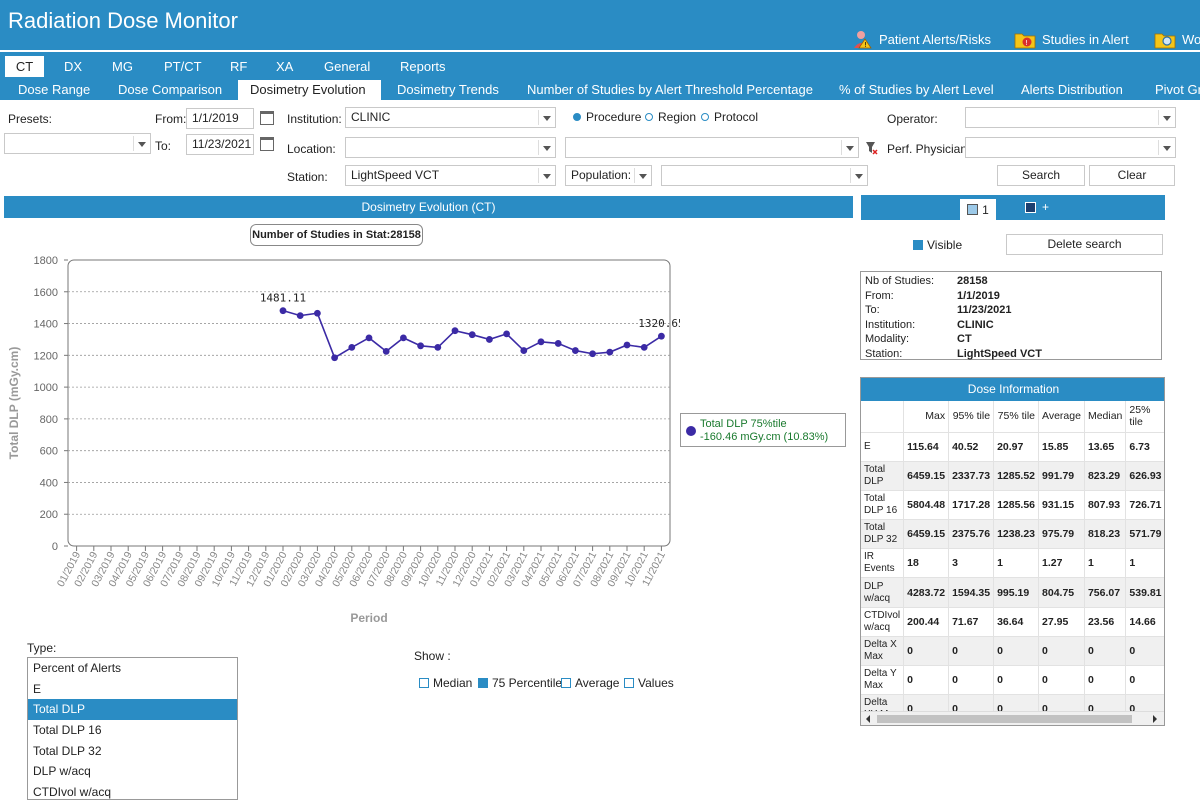 This screenshot has width=1200, height=804. What do you see at coordinates (916, 90) in the screenshot?
I see `tab-studies-by-alert-level: % of Studies by Alert Level` at bounding box center [916, 90].